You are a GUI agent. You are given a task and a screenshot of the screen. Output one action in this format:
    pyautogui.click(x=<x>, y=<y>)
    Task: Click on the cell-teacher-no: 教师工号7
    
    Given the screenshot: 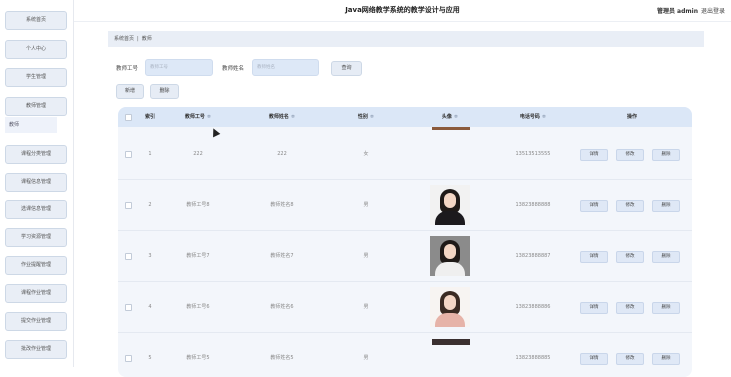 What is the action you would take?
    pyautogui.click(x=198, y=256)
    